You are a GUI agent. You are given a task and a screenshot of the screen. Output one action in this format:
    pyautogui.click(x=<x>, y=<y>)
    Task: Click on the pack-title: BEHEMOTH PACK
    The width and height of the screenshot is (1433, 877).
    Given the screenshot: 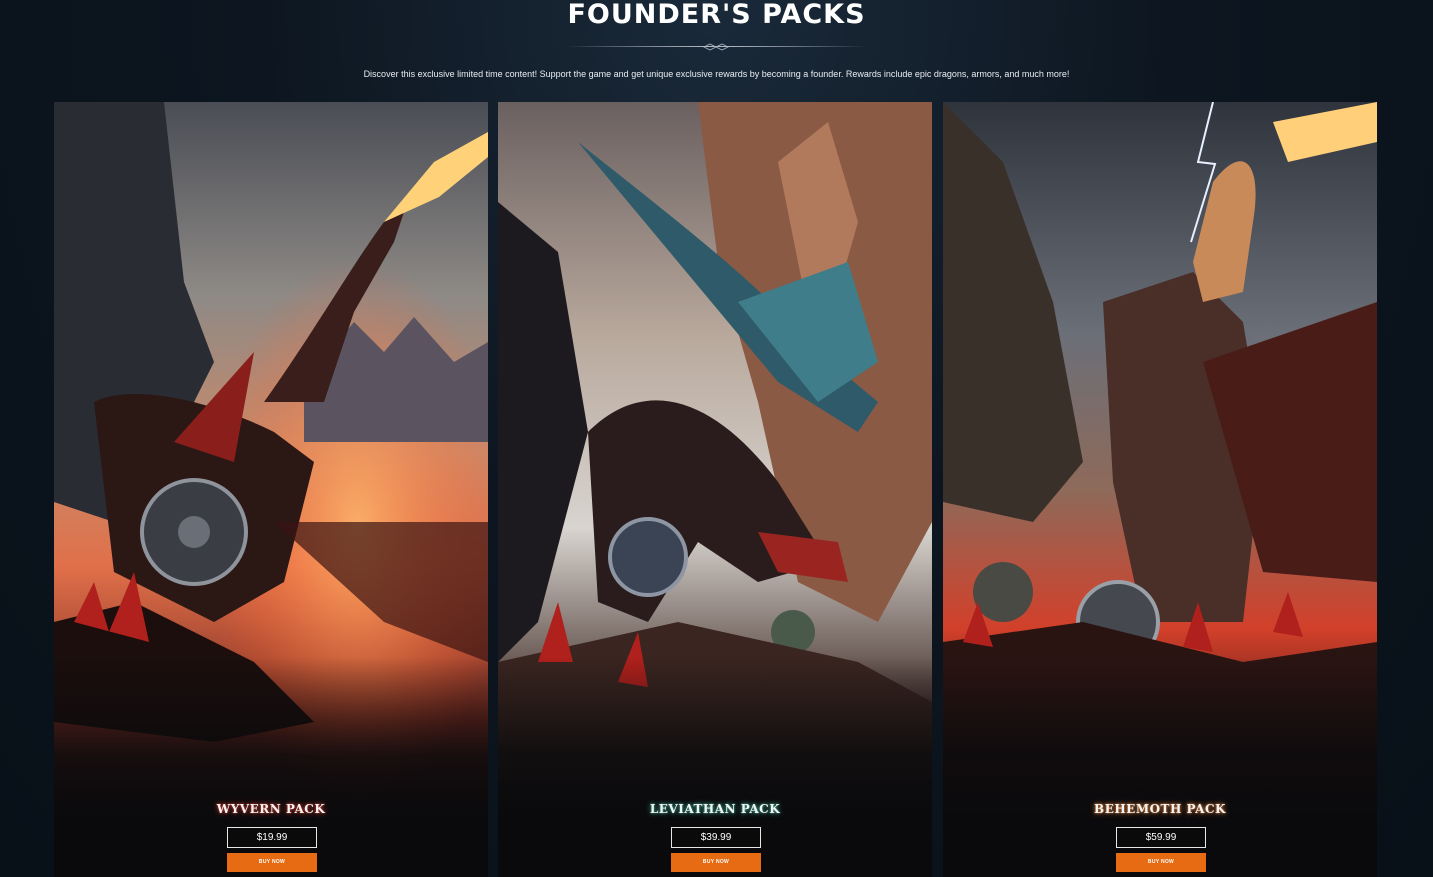 What is the action you would take?
    pyautogui.click(x=1160, y=809)
    